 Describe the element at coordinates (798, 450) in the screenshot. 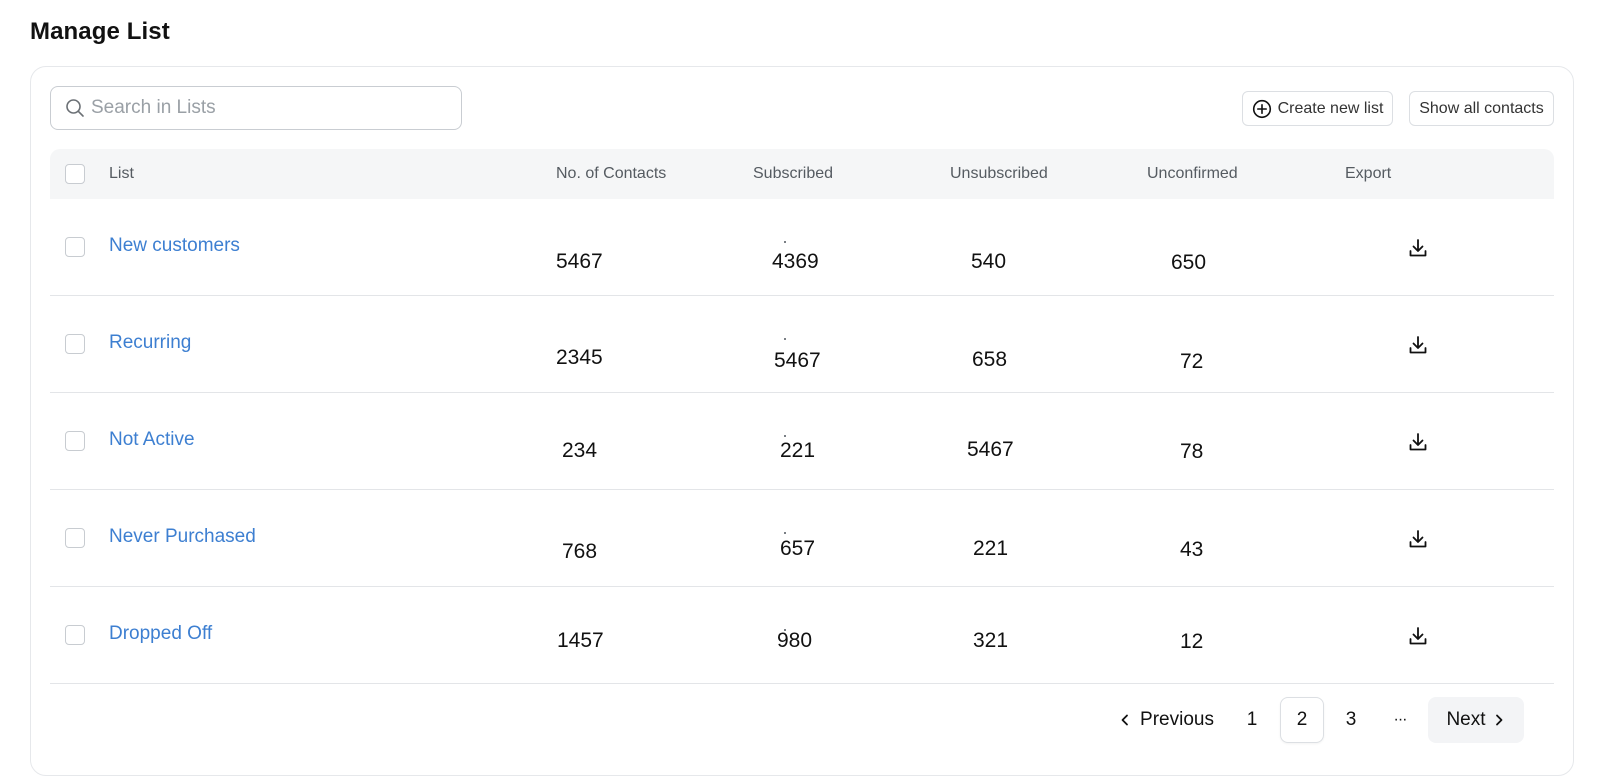

I see `subscribed-count: 221` at that location.